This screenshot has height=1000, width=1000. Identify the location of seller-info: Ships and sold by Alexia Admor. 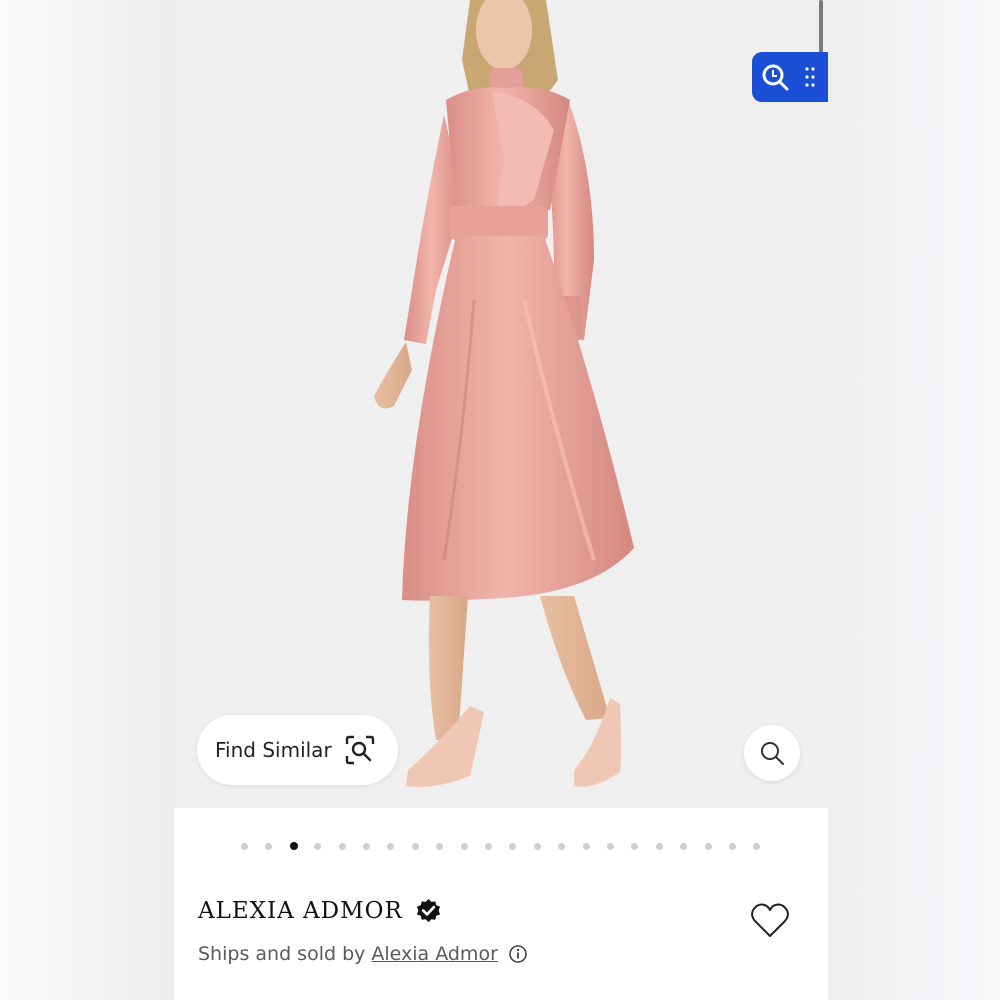
(363, 954).